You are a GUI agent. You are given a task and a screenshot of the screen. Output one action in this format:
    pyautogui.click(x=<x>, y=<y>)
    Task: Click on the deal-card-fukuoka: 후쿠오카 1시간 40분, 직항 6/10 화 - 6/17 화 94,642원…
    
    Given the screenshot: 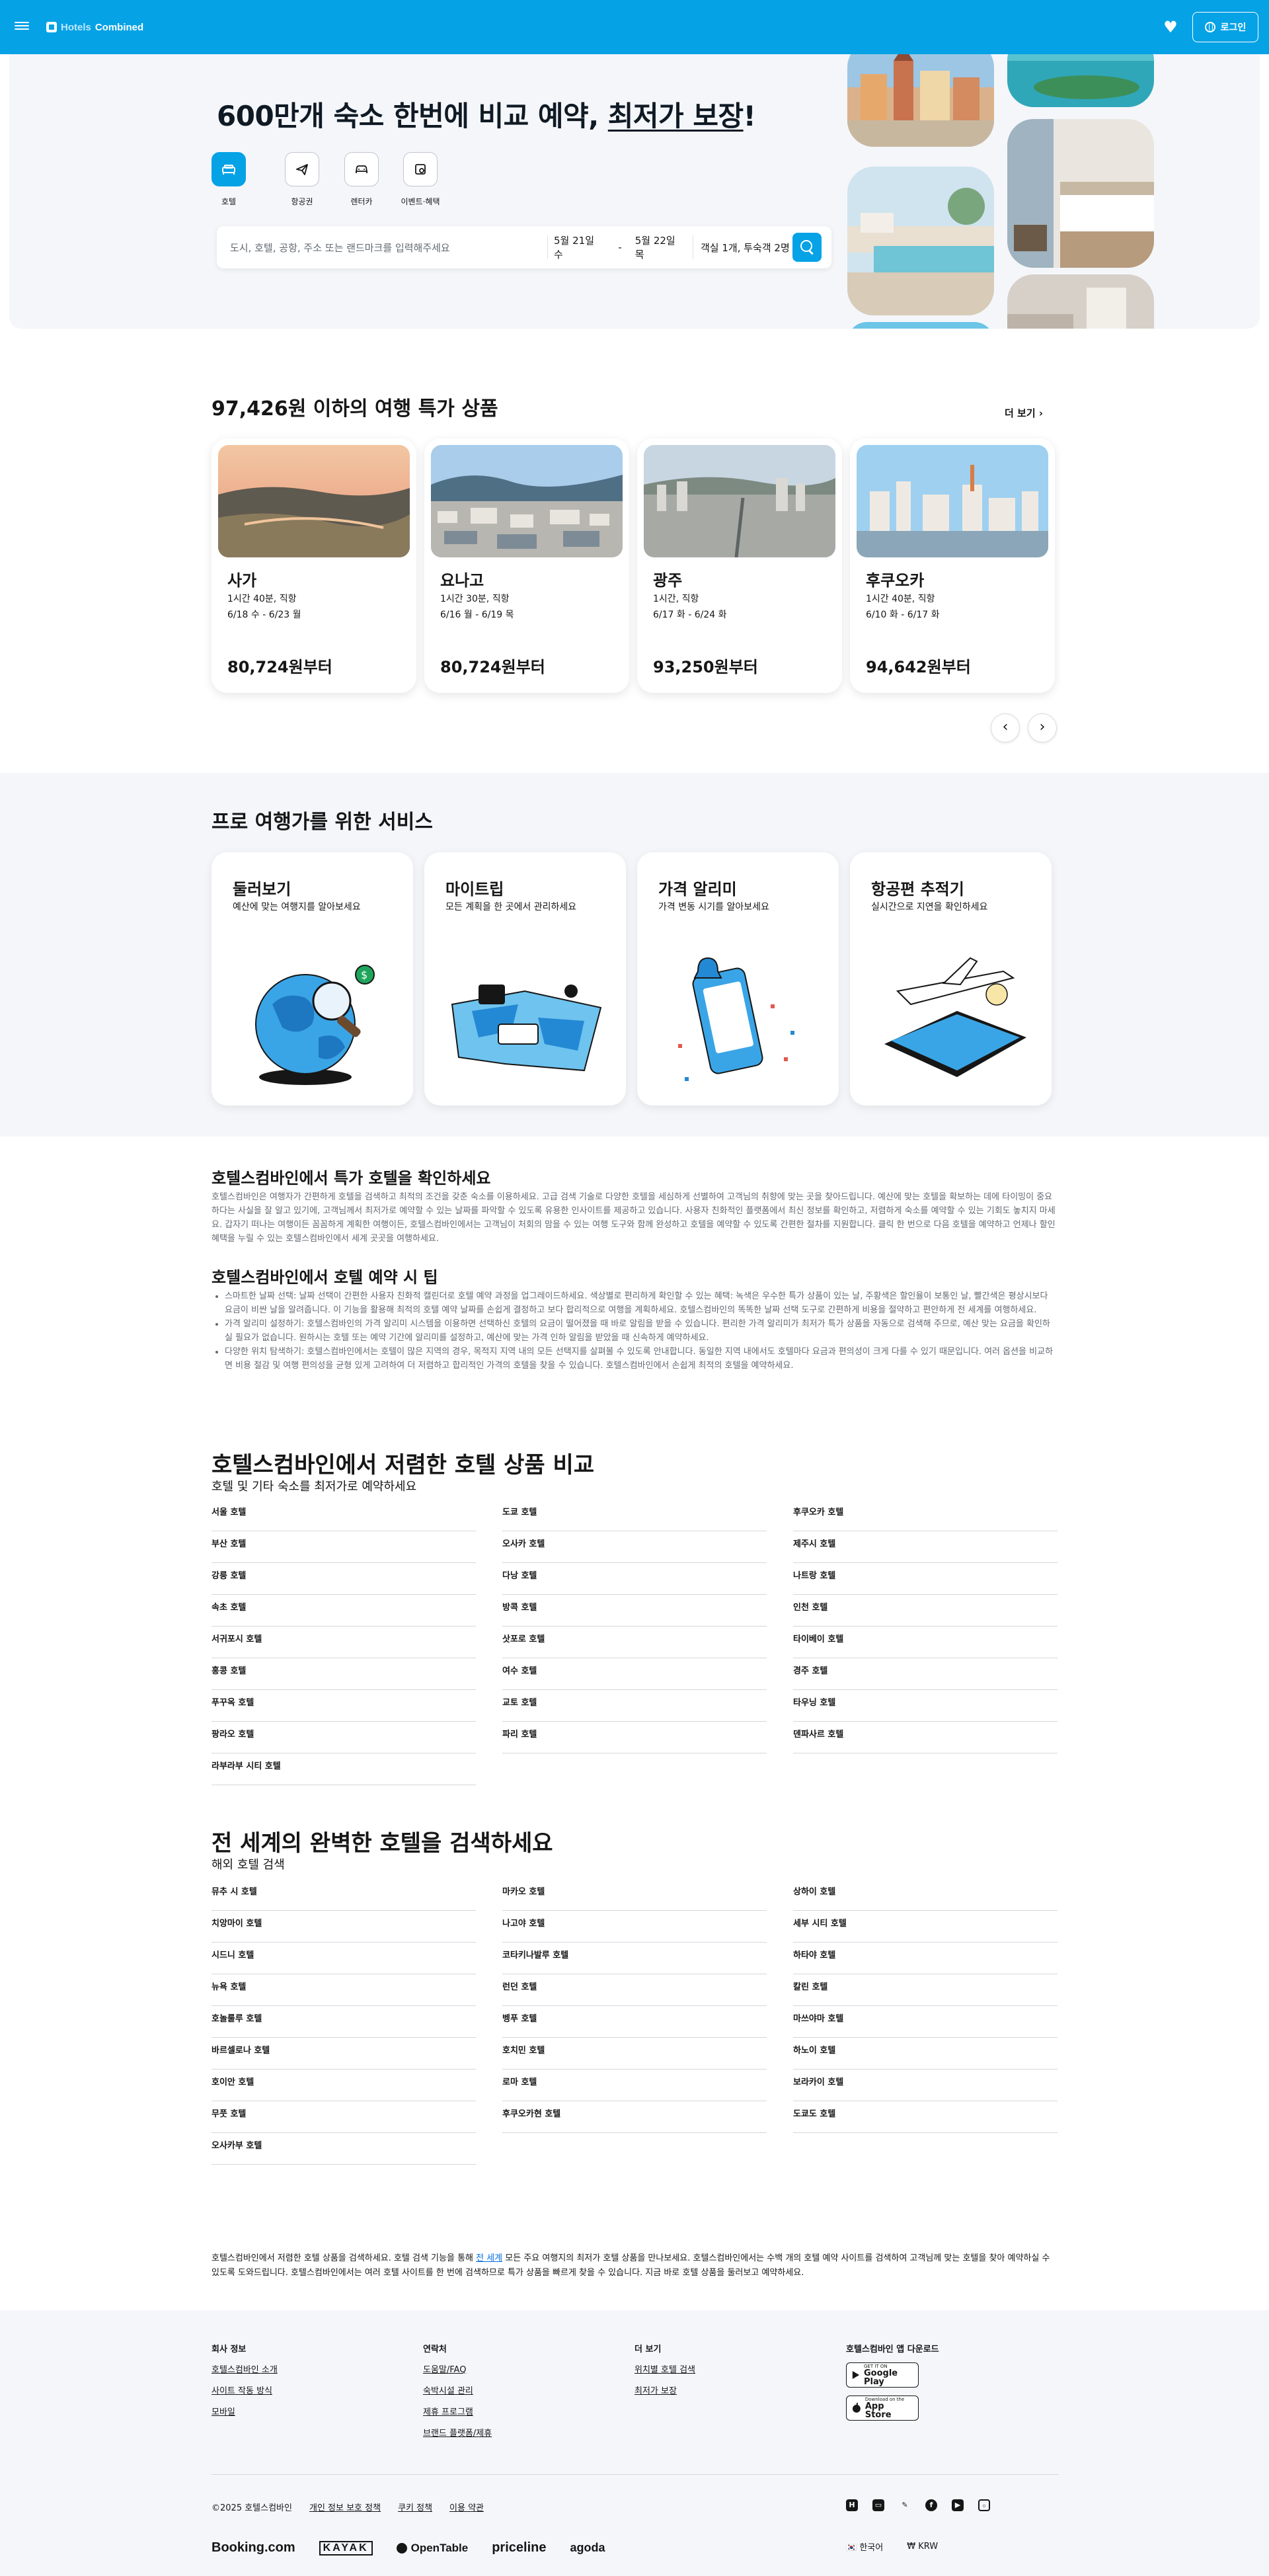 What is the action you would take?
    pyautogui.click(x=952, y=566)
    